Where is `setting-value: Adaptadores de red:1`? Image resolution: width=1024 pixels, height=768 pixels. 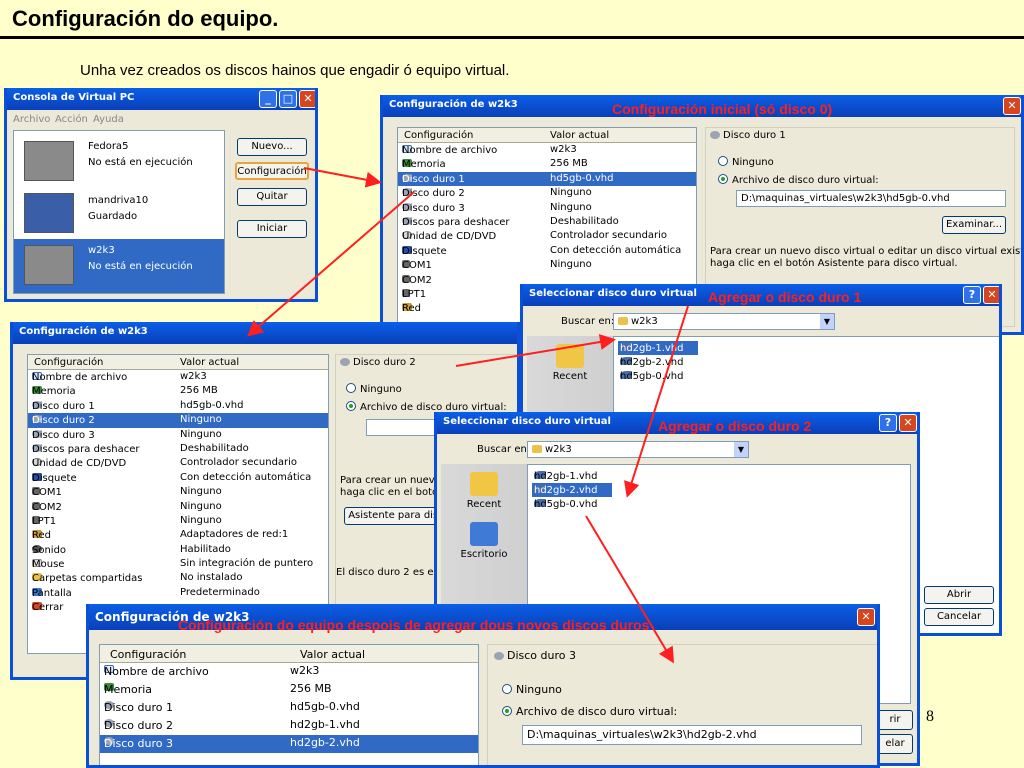 setting-value: Adaptadores de red:1 is located at coordinates (234, 535).